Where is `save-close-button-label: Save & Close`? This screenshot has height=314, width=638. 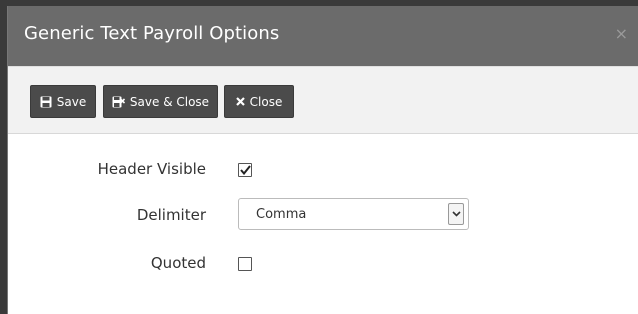 save-close-button-label: Save & Close is located at coordinates (169, 101).